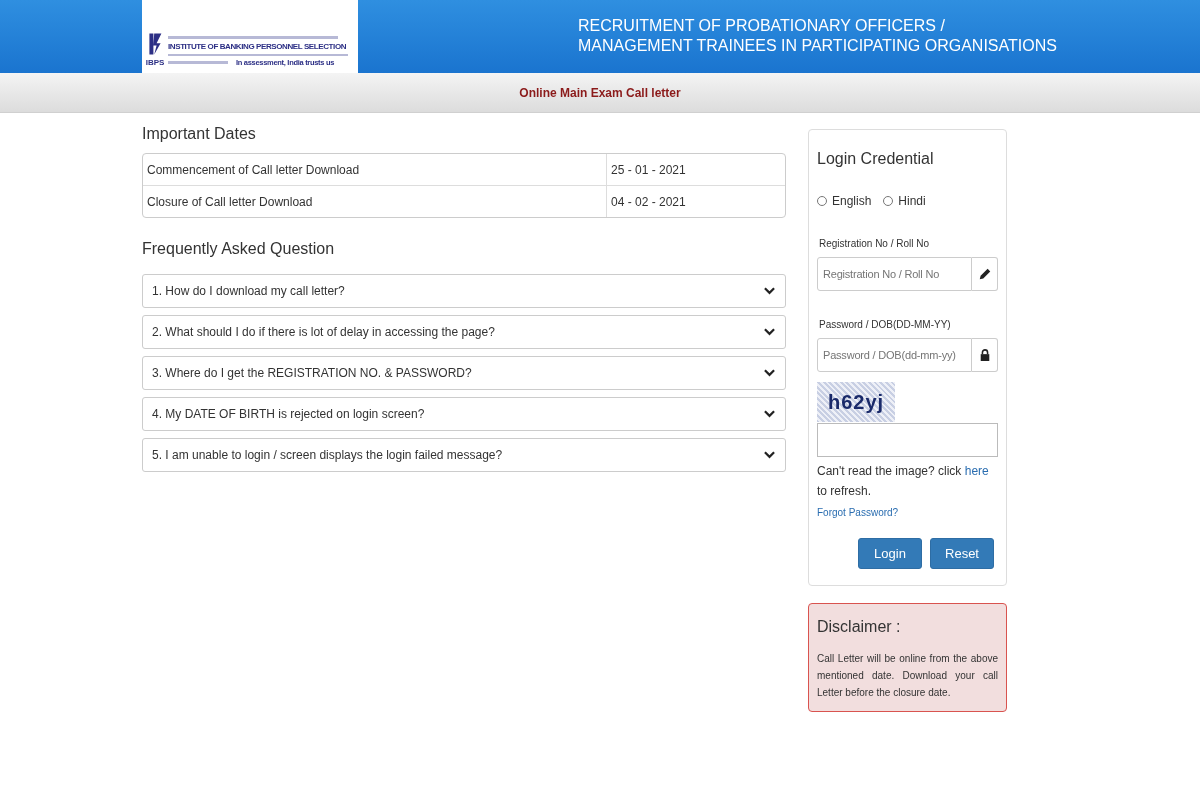  I want to click on forgot-password-link: Forgot Password?, so click(907, 512).